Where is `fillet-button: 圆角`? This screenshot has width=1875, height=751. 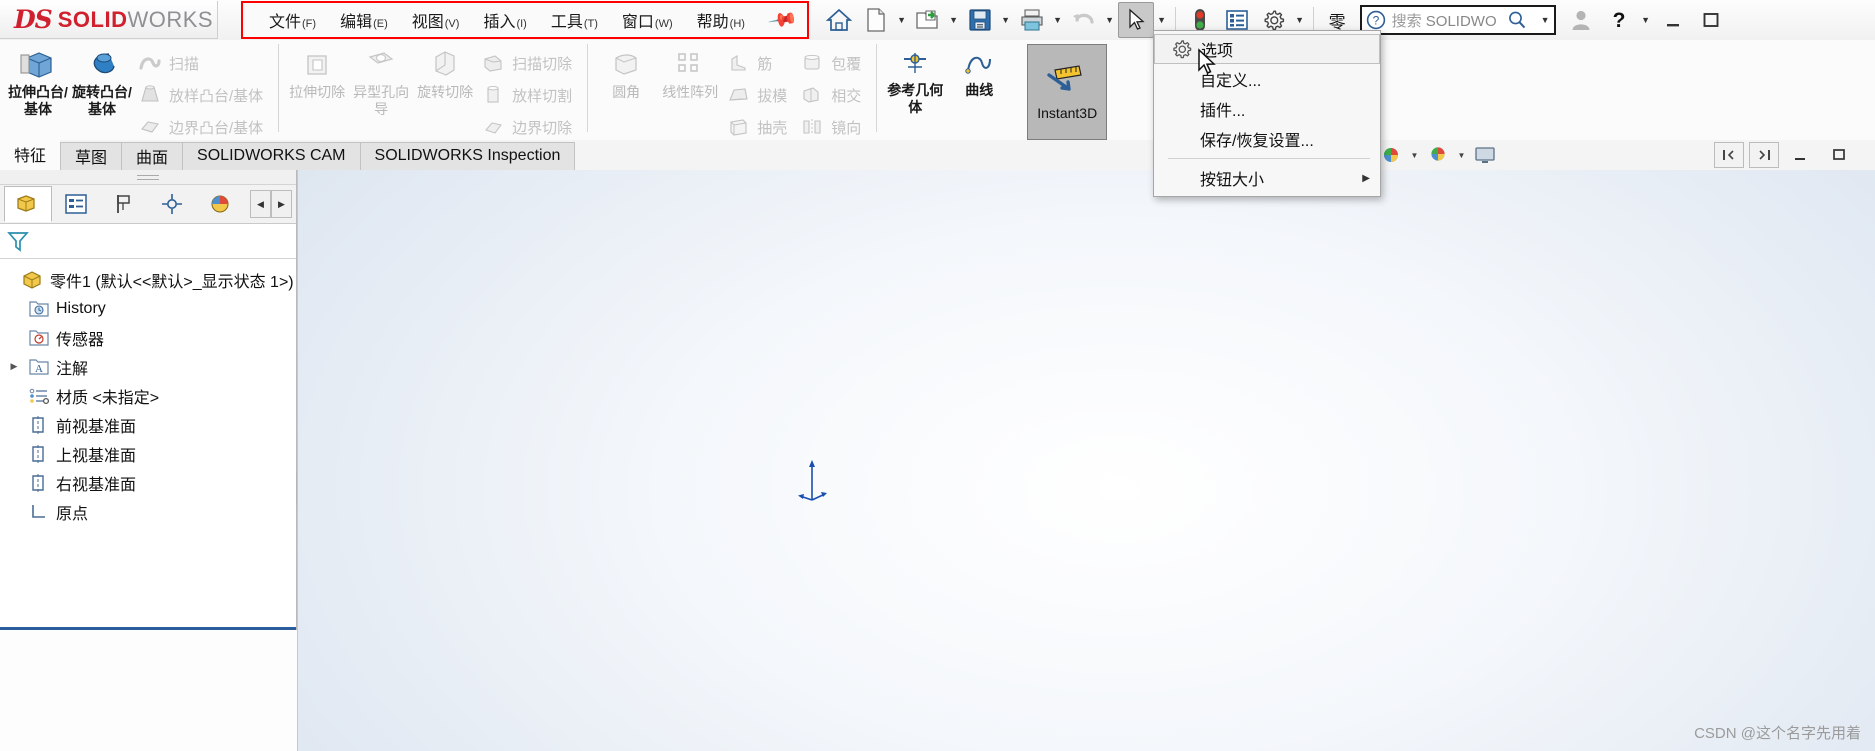 fillet-button: 圆角 is located at coordinates (626, 72).